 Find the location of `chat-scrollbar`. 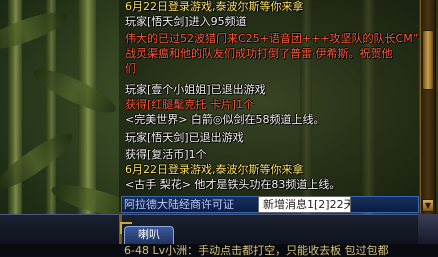

chat-scrollbar is located at coordinates (428, 107).